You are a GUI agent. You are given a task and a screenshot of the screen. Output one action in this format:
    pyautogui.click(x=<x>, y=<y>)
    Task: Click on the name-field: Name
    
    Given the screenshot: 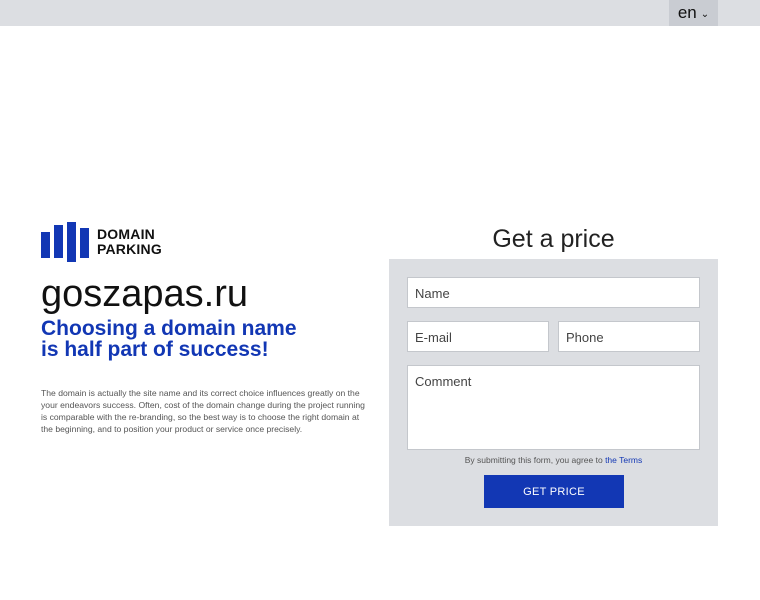 What is the action you would take?
    pyautogui.click(x=553, y=292)
    